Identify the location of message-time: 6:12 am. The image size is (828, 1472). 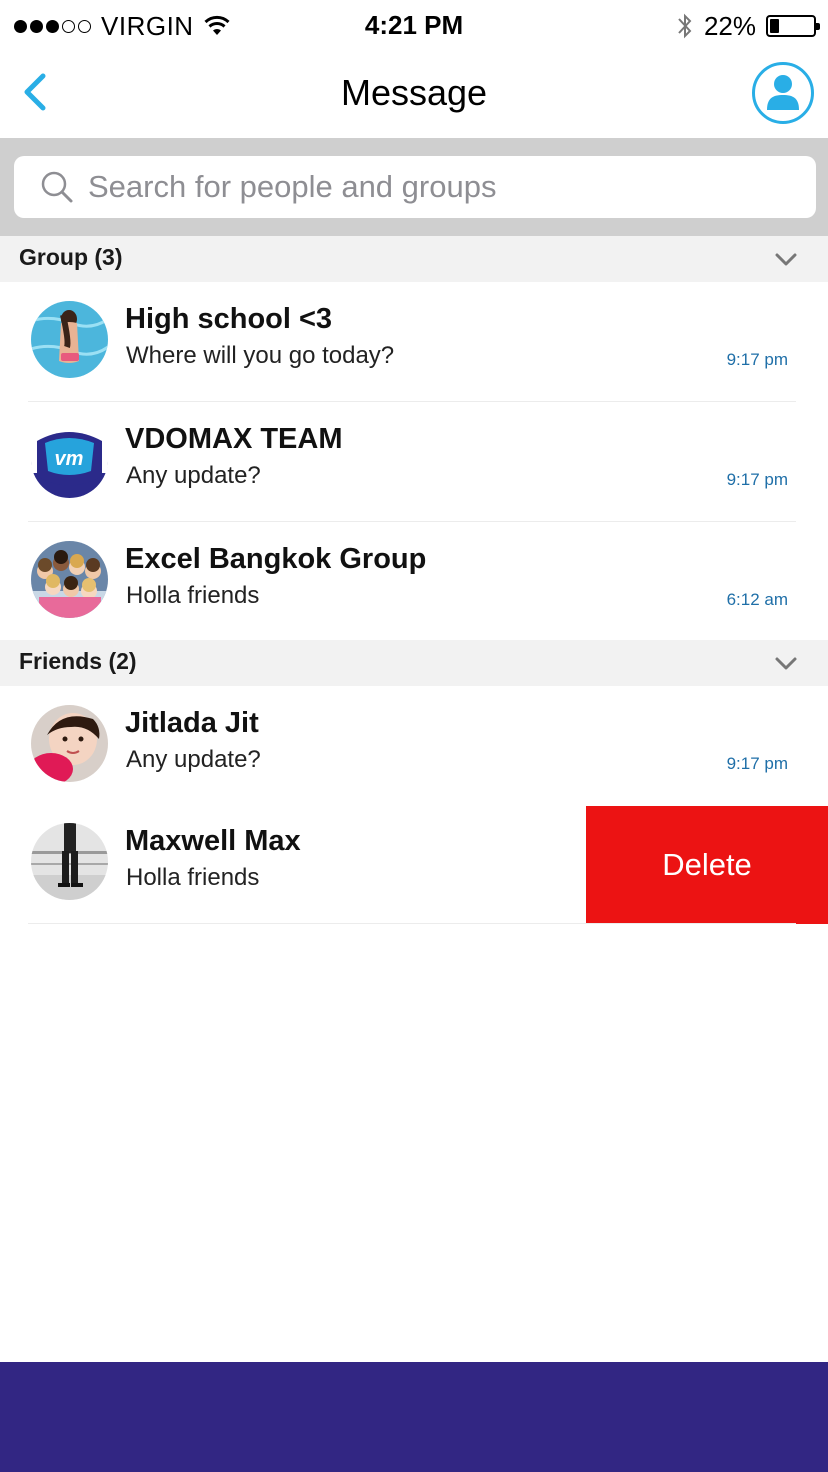
(757, 599).